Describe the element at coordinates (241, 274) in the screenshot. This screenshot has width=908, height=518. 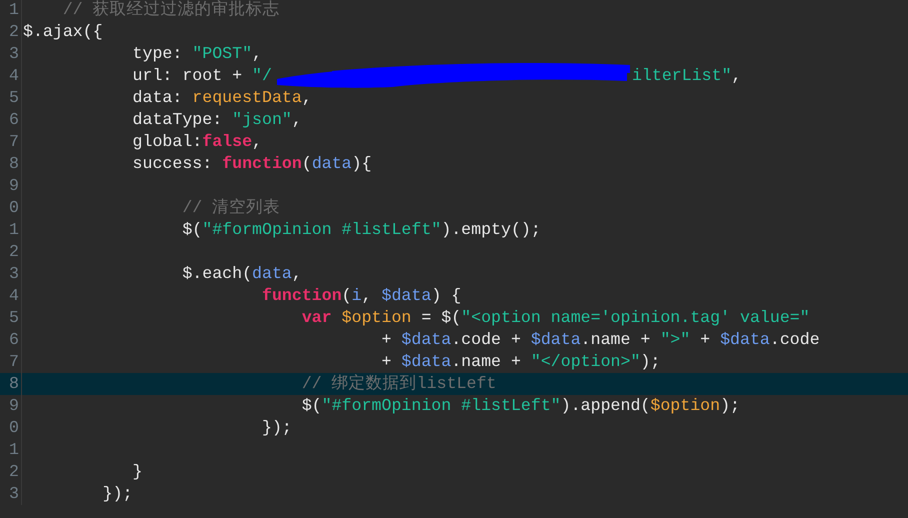
I see `code-line: $.each(data,` at that location.